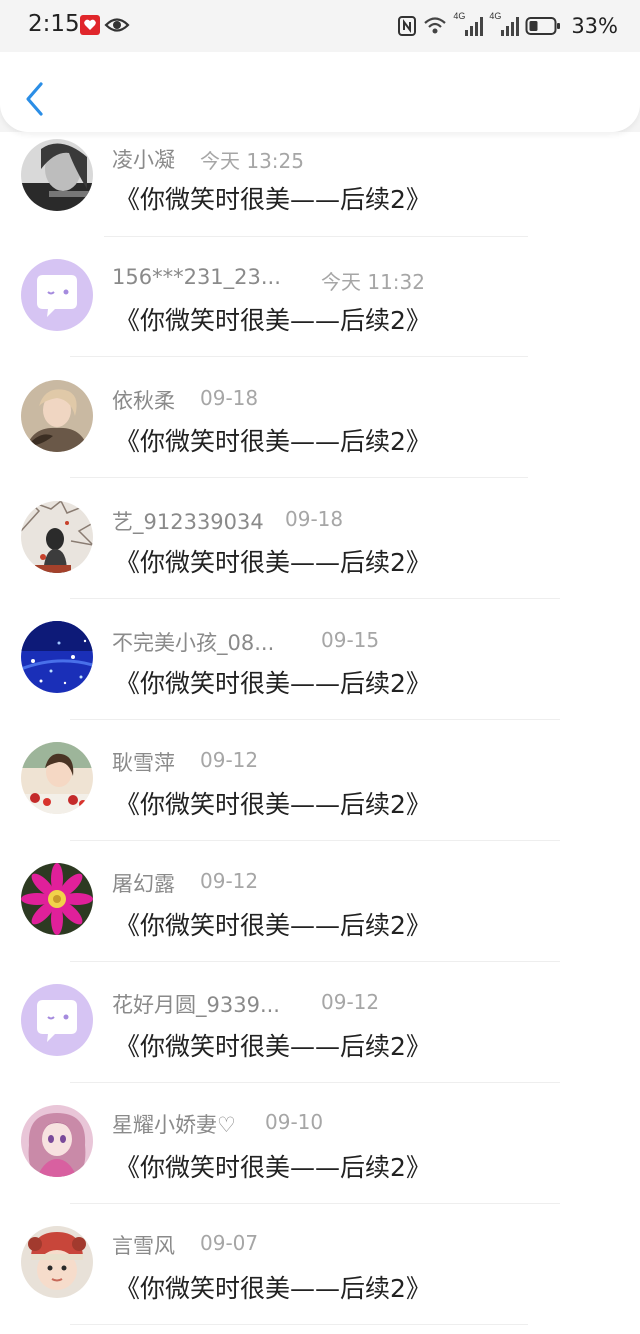  What do you see at coordinates (143, 159) in the screenshot?
I see `user-name: 凌小凝` at bounding box center [143, 159].